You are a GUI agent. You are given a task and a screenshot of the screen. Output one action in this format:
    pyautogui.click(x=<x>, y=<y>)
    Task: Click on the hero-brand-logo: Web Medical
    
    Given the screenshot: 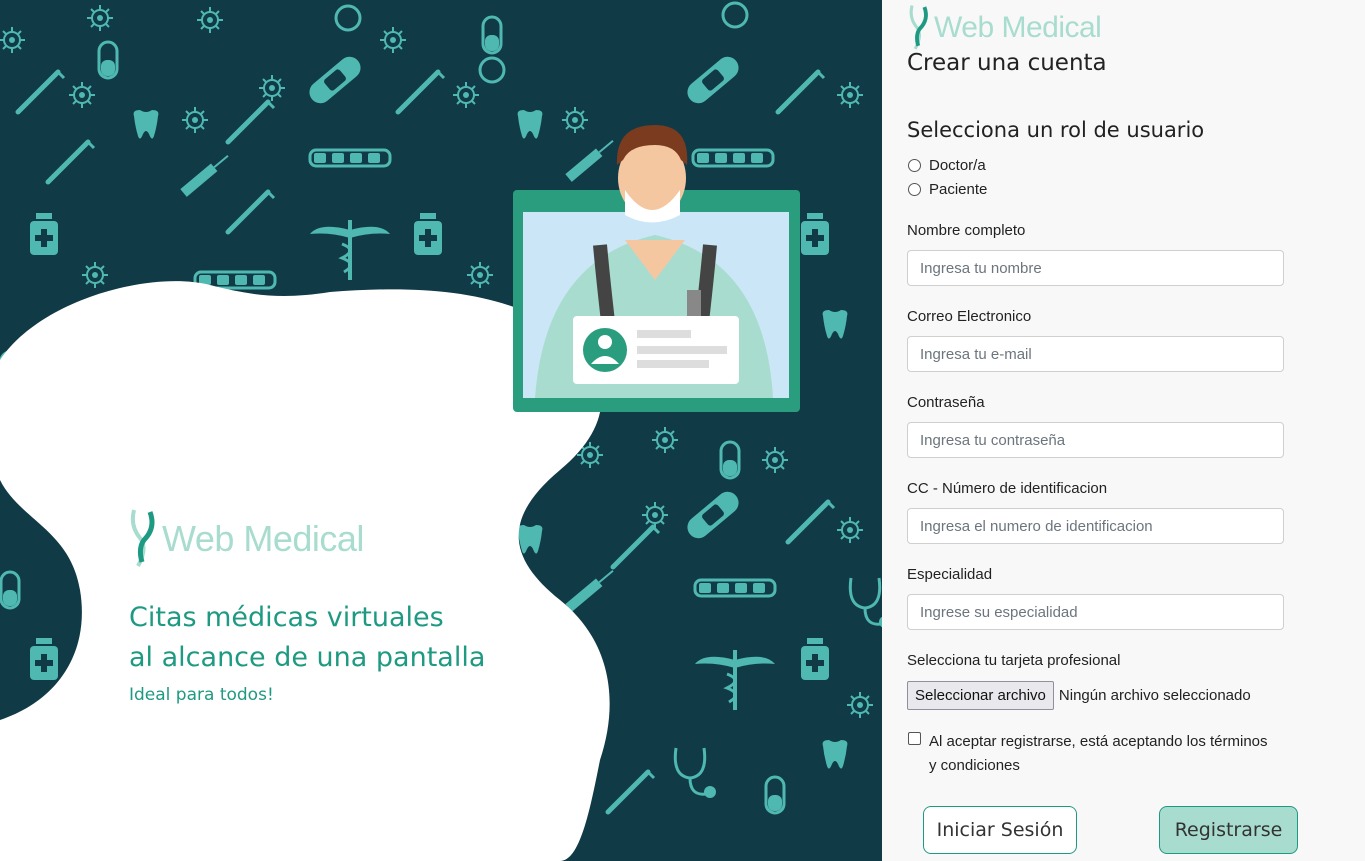 What is the action you would take?
    pyautogui.click(x=246, y=539)
    